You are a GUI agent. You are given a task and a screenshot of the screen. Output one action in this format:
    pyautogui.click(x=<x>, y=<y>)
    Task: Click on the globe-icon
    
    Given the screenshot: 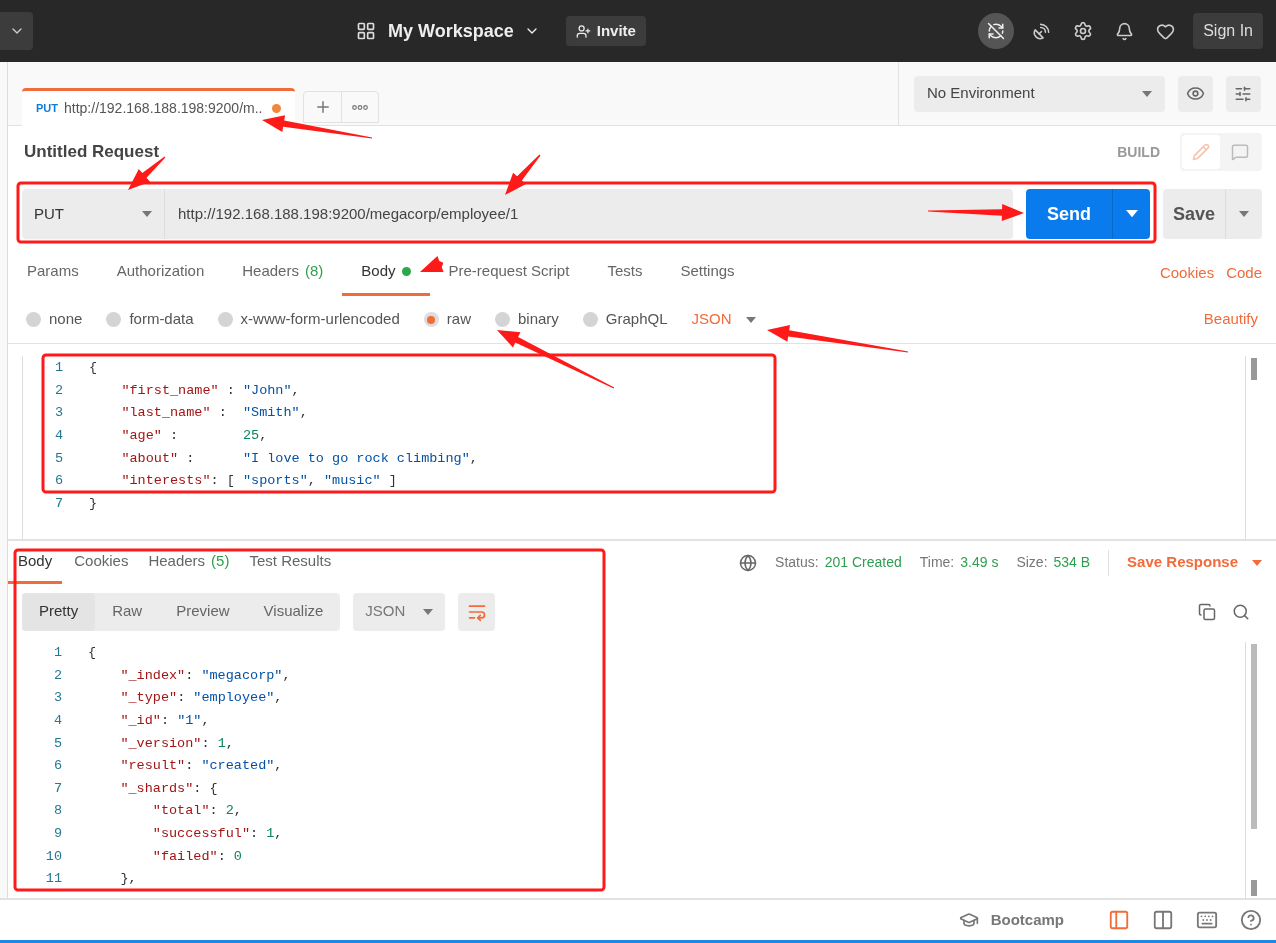 What is the action you would take?
    pyautogui.click(x=748, y=562)
    